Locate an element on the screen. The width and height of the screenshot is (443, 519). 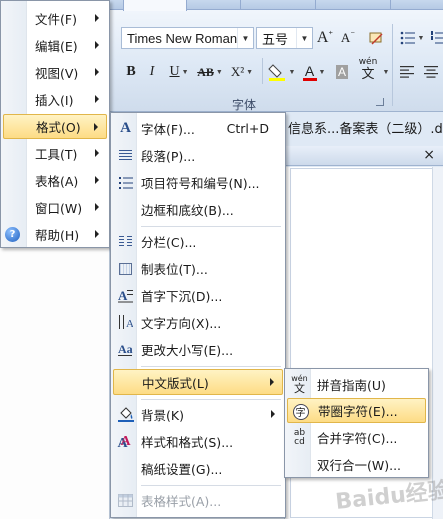
menu-item-phonetic-guide: wén 文 拼音指南(U) is located at coordinates (356, 384).